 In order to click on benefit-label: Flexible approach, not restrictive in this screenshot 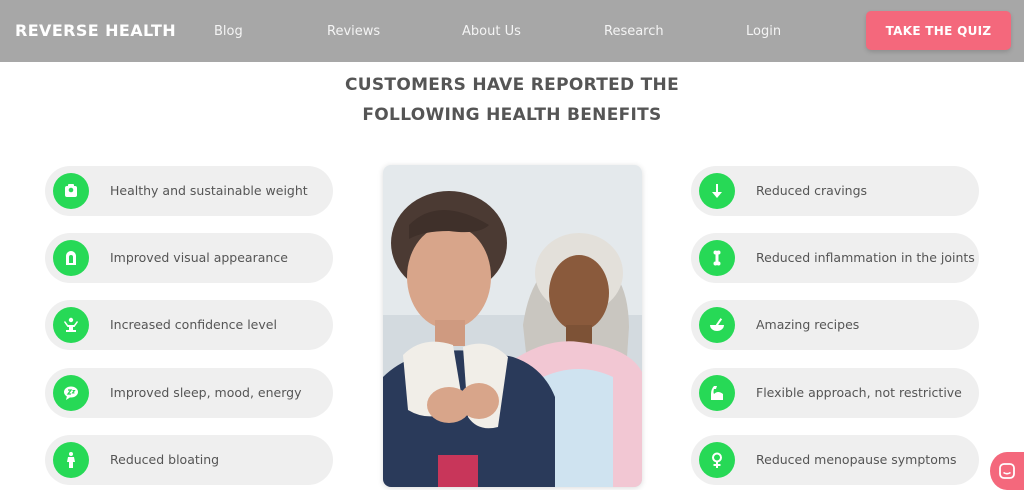, I will do `click(859, 392)`.